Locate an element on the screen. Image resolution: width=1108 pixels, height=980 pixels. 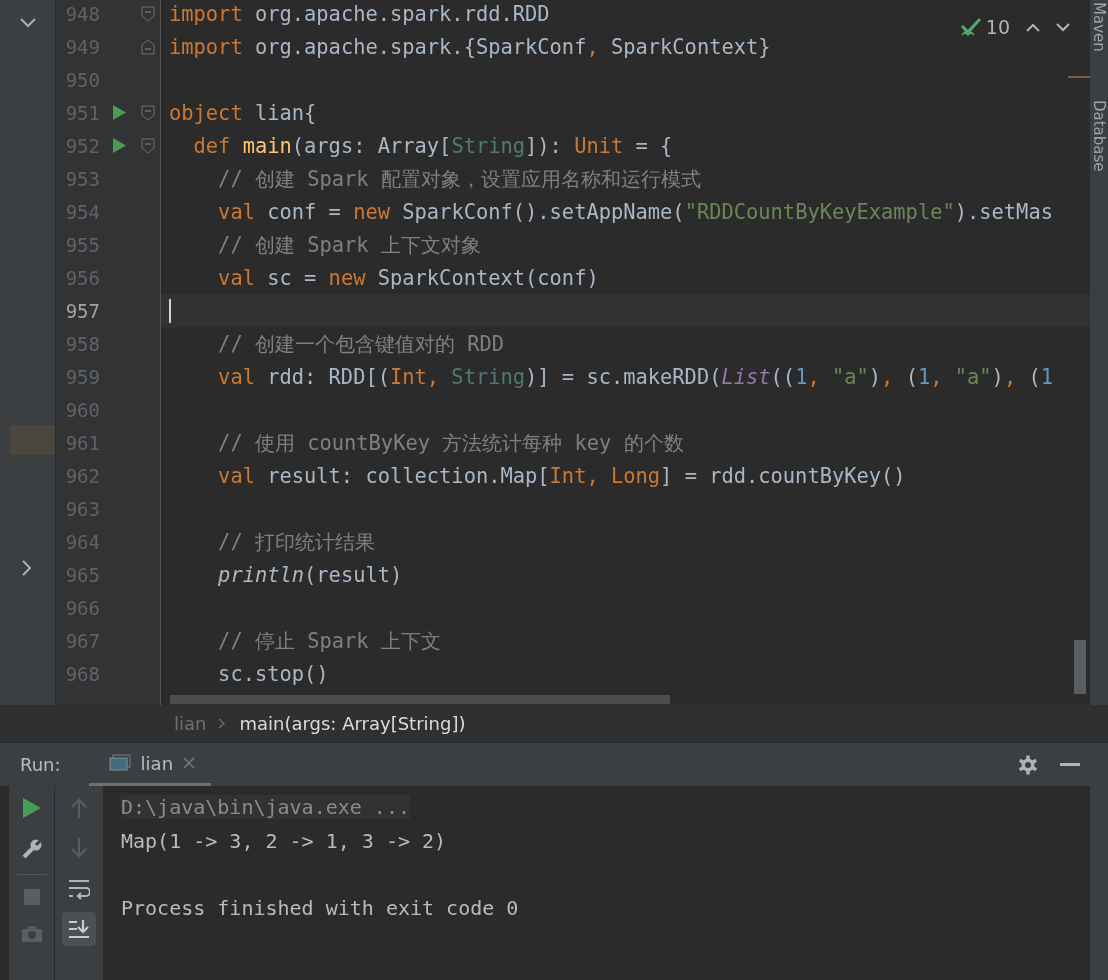
inspection-count: 10 is located at coordinates (997, 27).